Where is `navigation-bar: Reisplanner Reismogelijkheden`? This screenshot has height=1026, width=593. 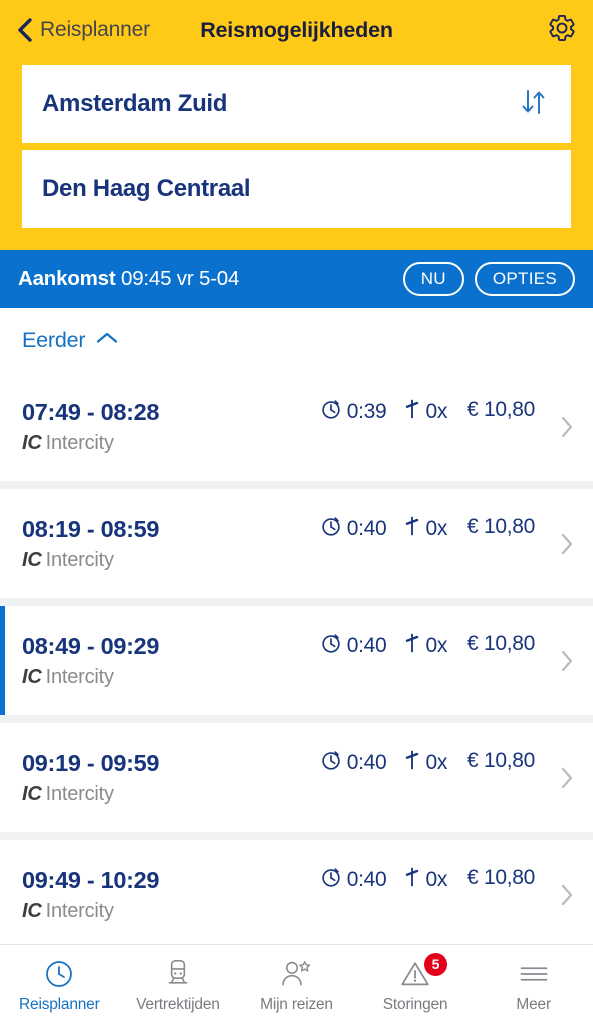
navigation-bar: Reisplanner Reismogelijkheden is located at coordinates (296, 30).